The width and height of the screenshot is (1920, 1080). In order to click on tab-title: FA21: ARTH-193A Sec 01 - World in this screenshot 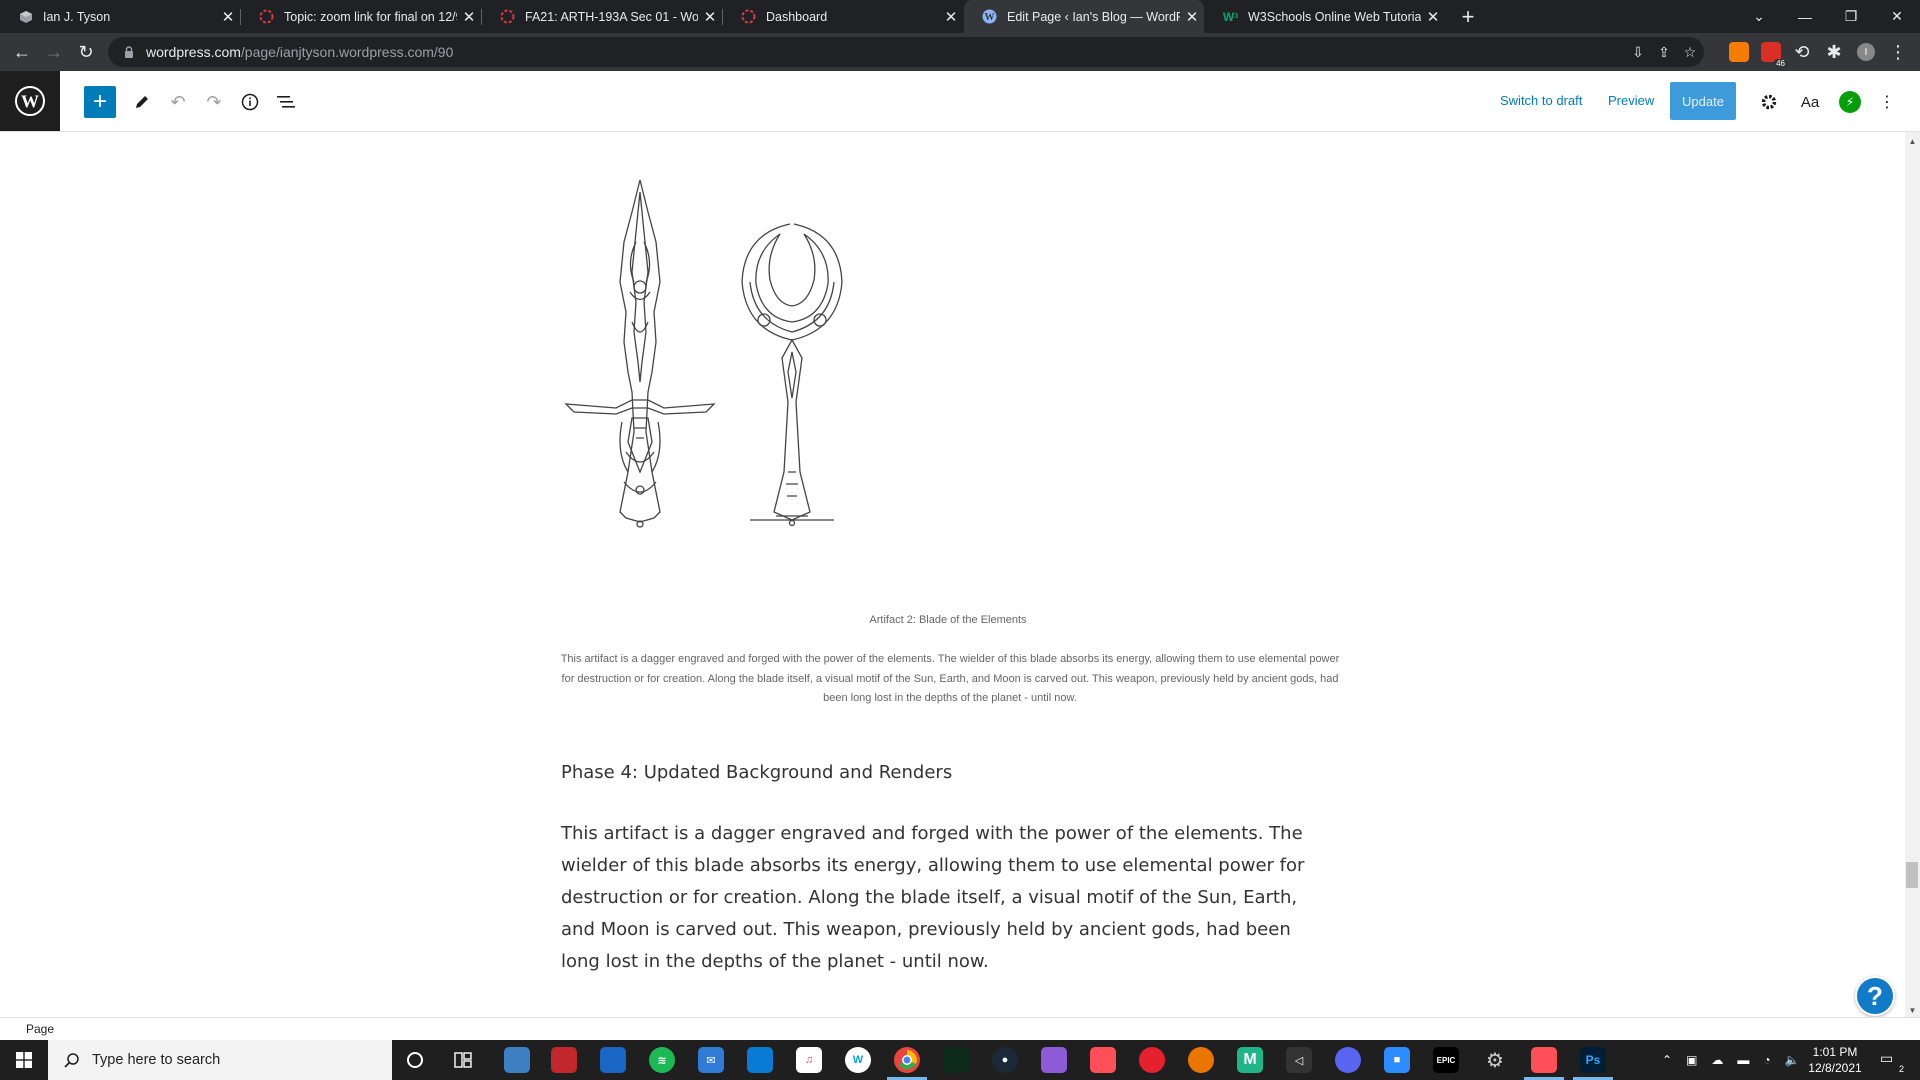, I will do `click(611, 16)`.